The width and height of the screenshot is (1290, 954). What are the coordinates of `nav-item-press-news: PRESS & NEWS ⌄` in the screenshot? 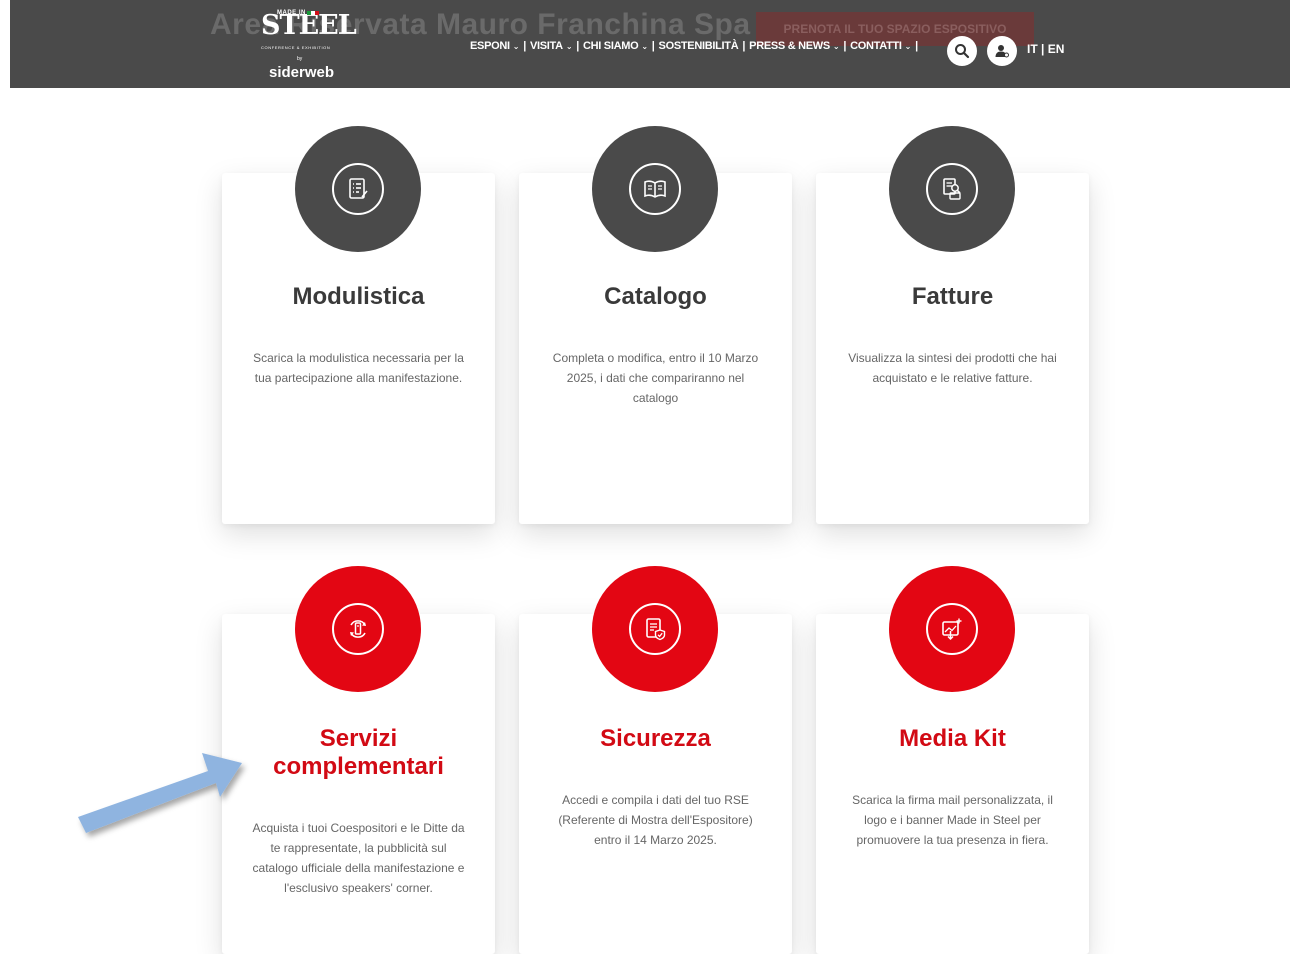 It's located at (794, 46).